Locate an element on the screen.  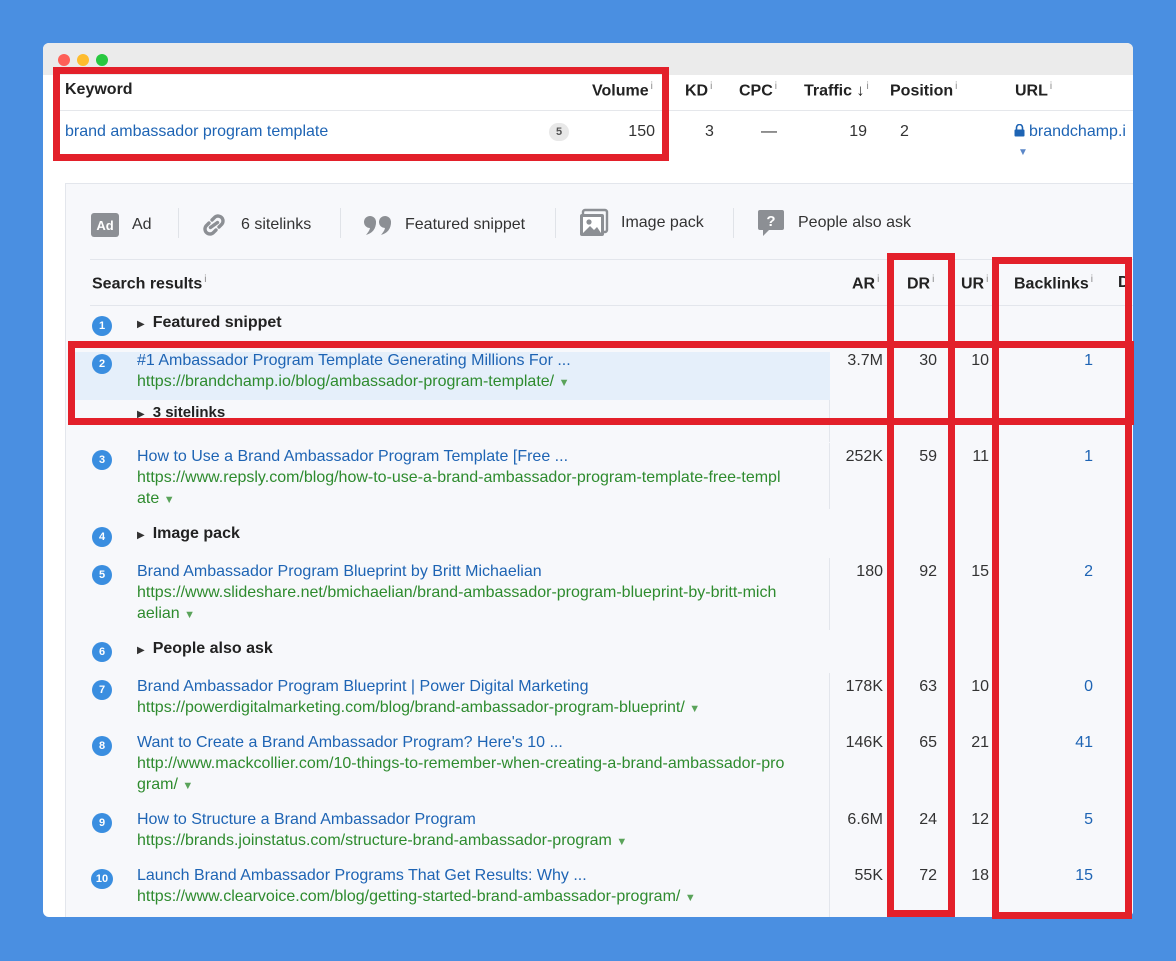
ur-value: 21 is located at coordinates (980, 742).